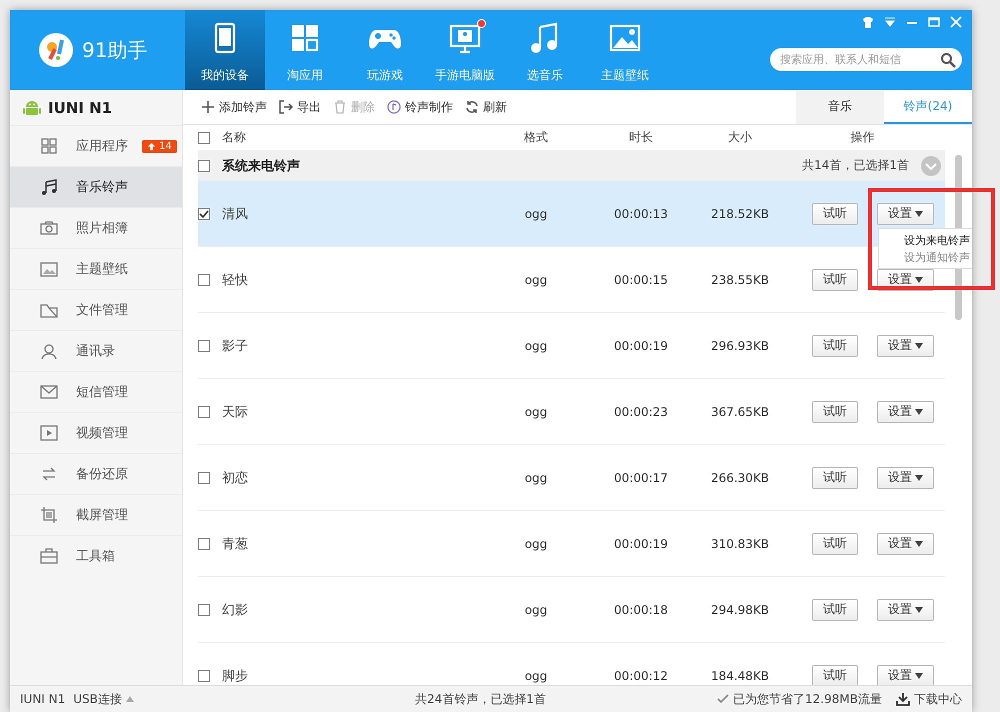  I want to click on song-name: 清风, so click(235, 214).